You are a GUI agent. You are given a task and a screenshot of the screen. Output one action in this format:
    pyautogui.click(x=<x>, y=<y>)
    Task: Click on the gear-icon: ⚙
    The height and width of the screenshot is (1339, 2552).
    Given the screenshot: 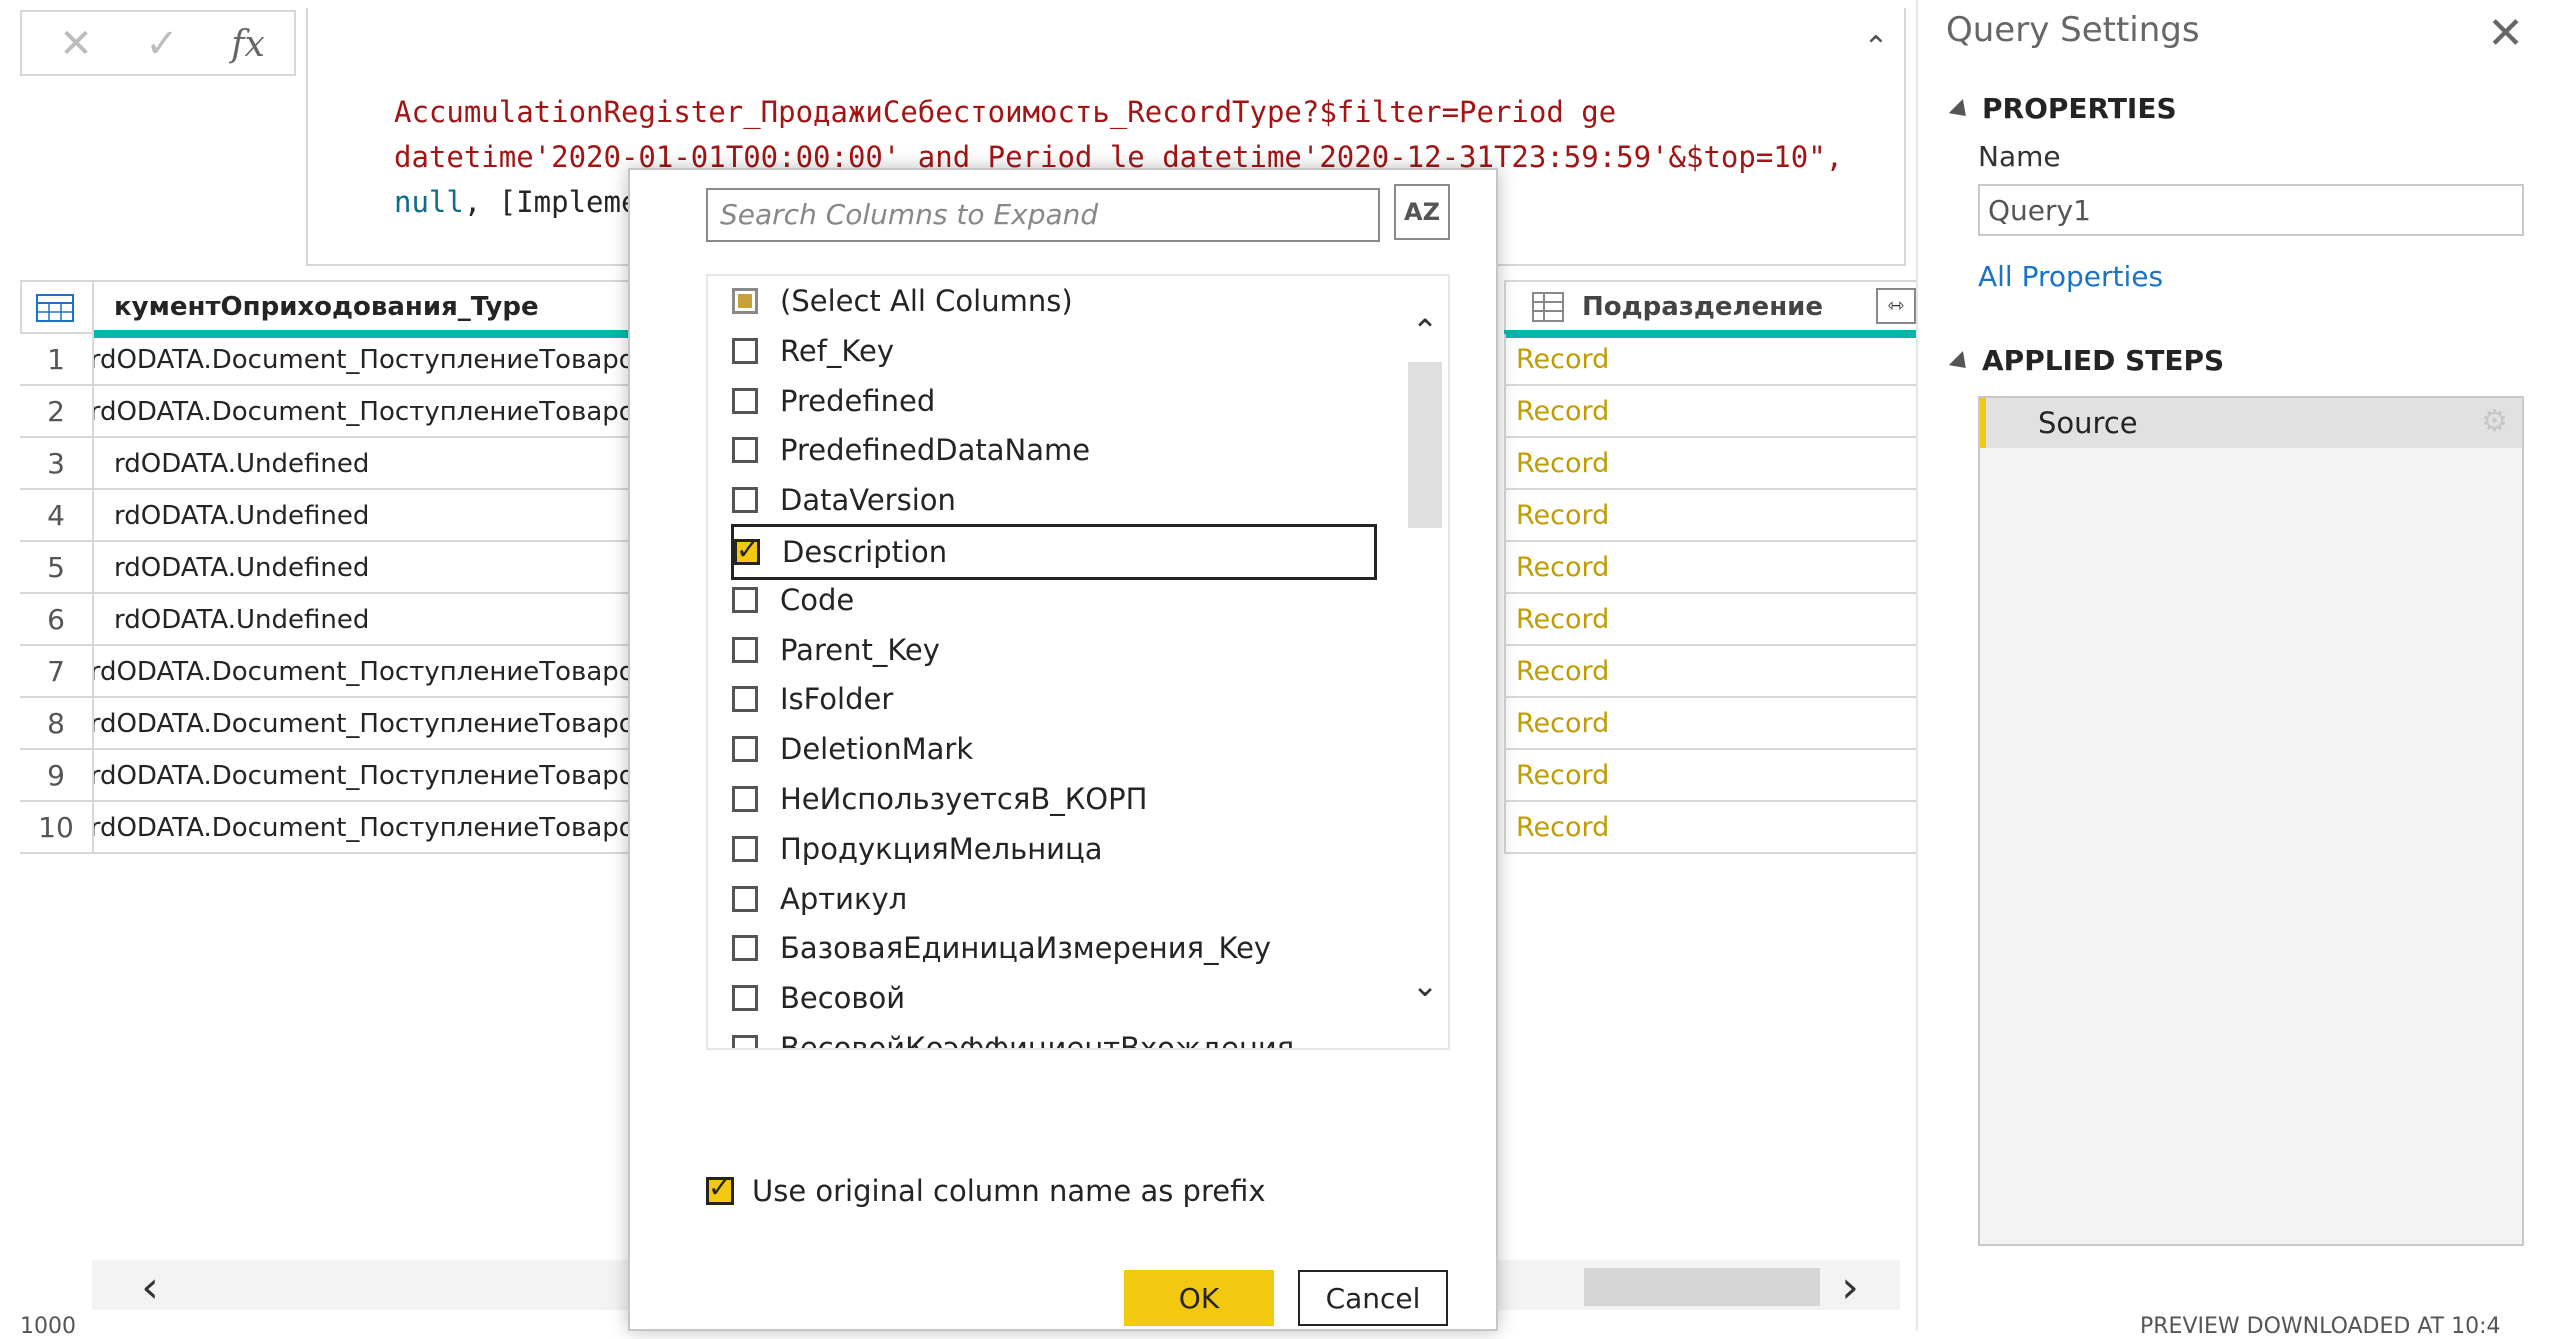 What is the action you would take?
    pyautogui.click(x=2494, y=421)
    